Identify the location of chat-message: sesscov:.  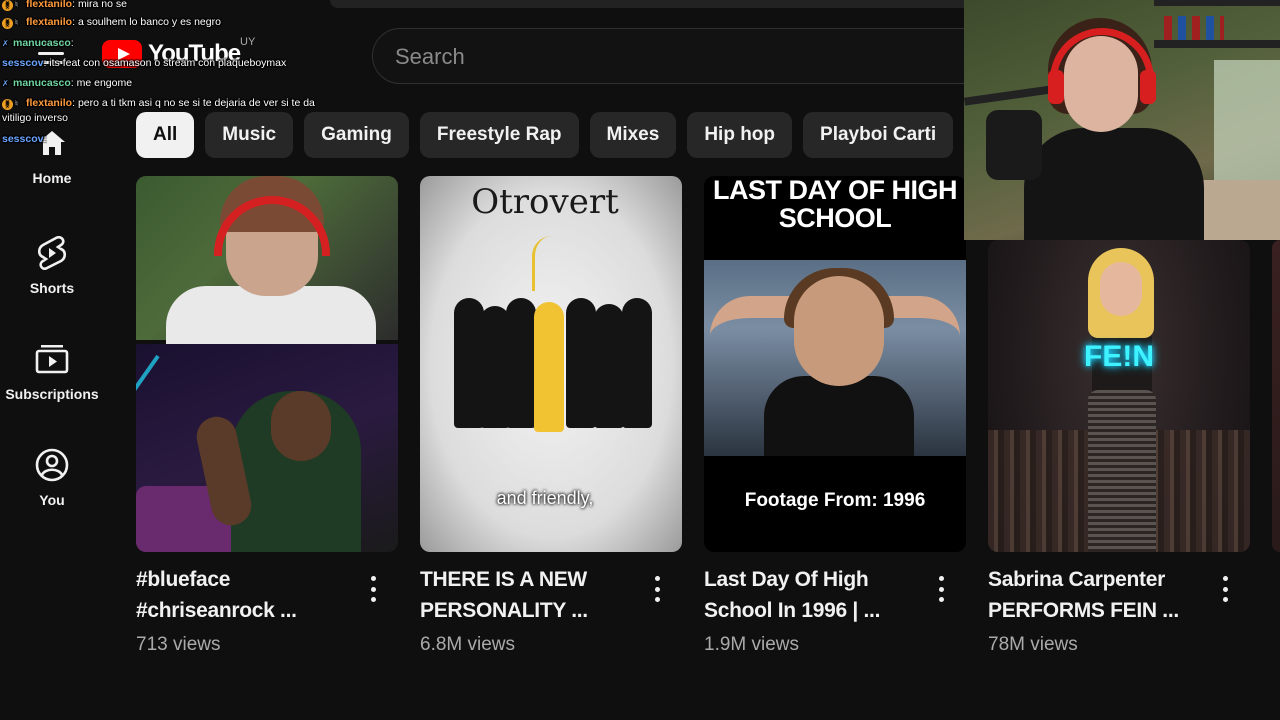
(24, 139).